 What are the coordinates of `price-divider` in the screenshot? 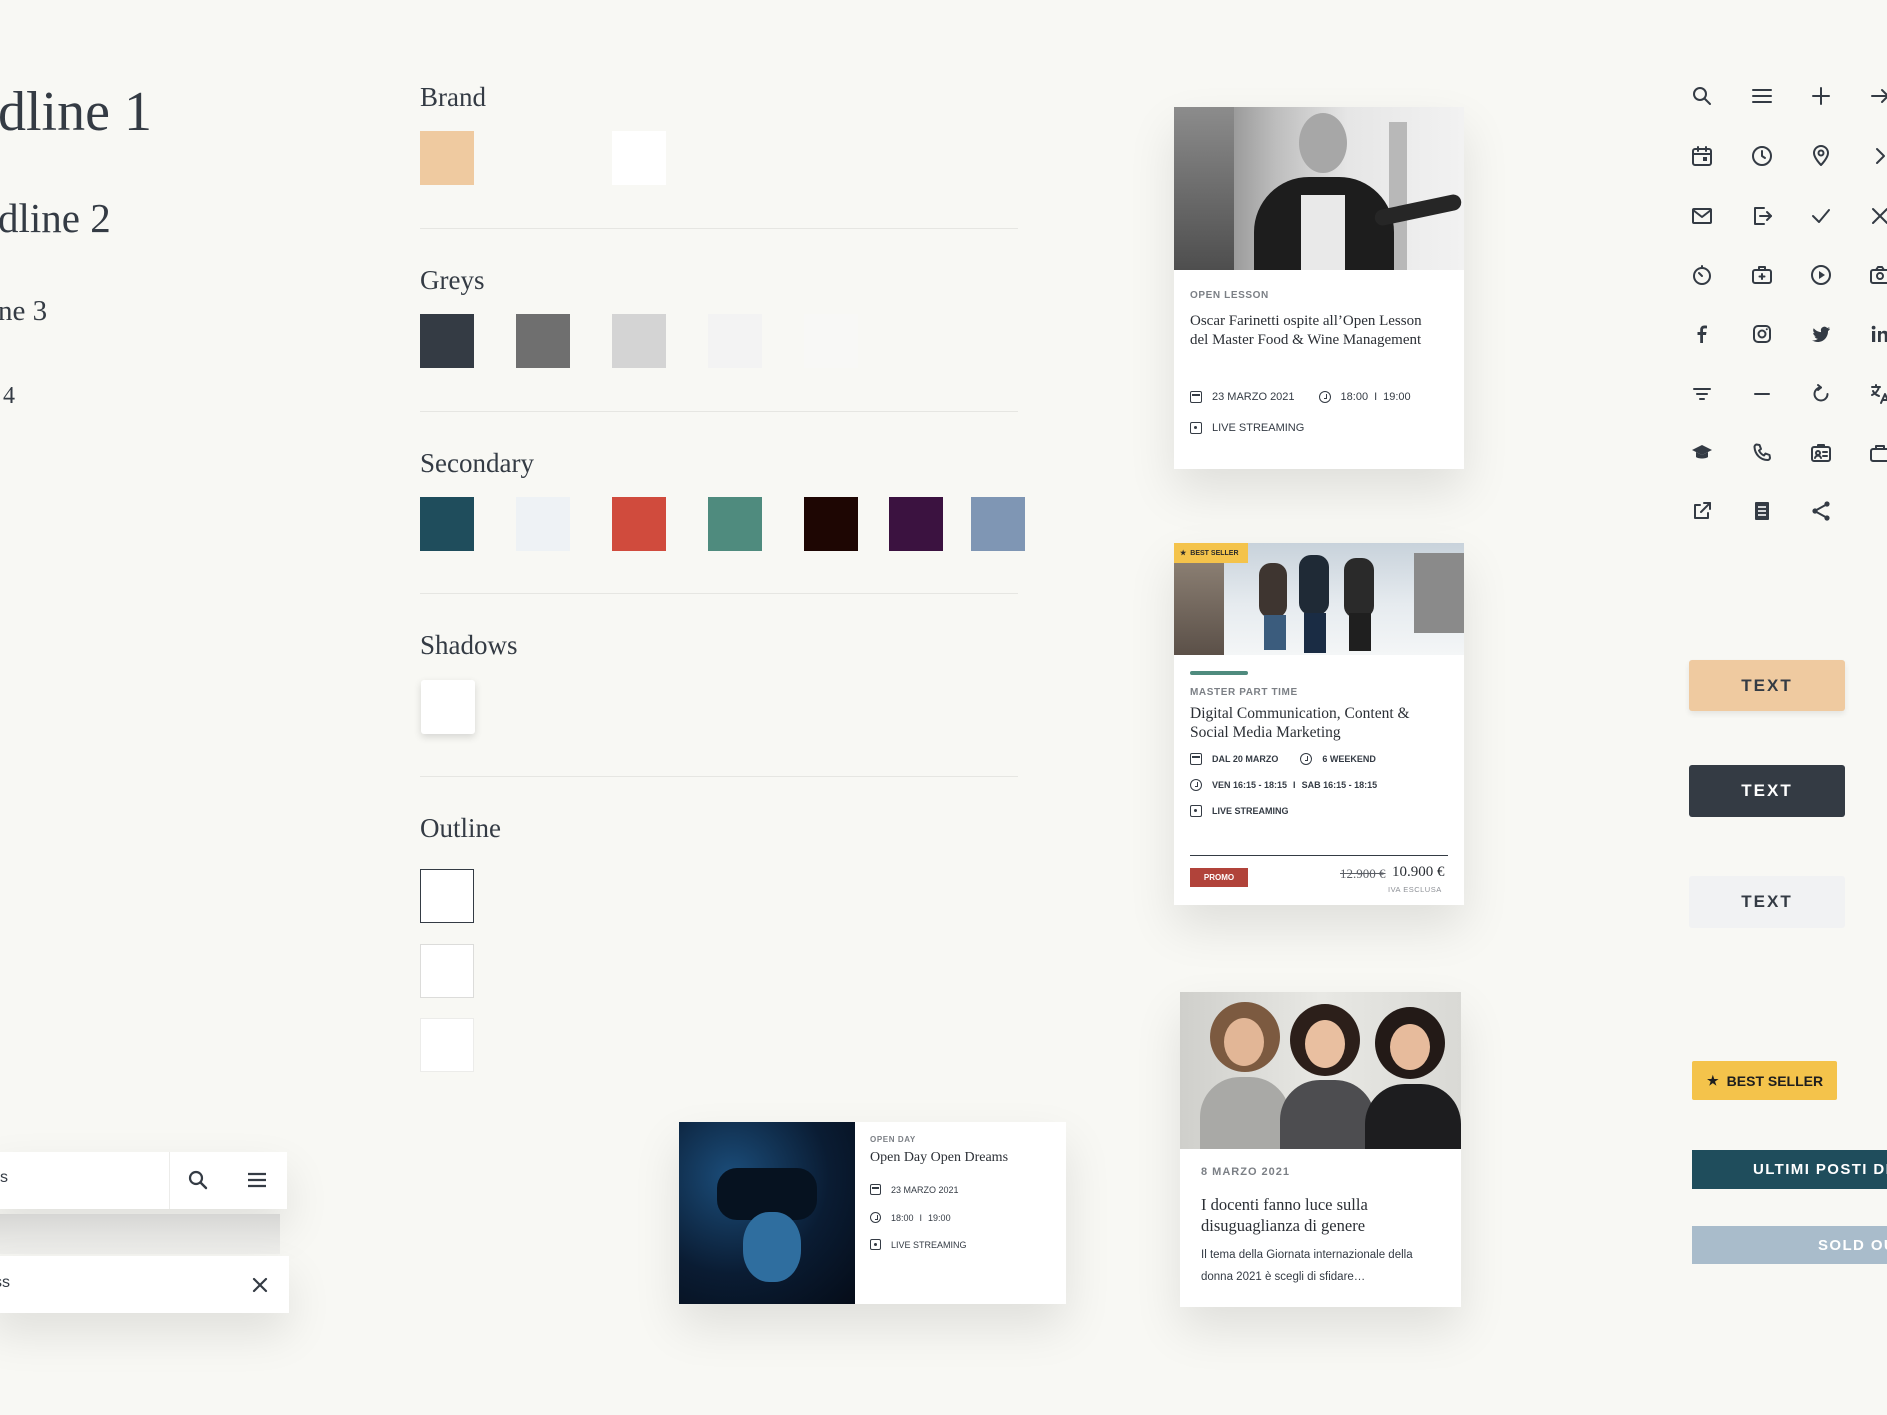 It's located at (1319, 855).